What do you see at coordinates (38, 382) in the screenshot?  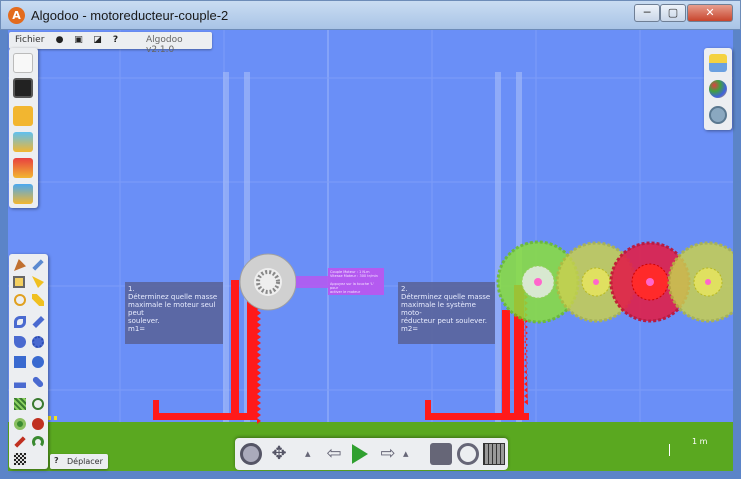 I see `fixate-icon` at bounding box center [38, 382].